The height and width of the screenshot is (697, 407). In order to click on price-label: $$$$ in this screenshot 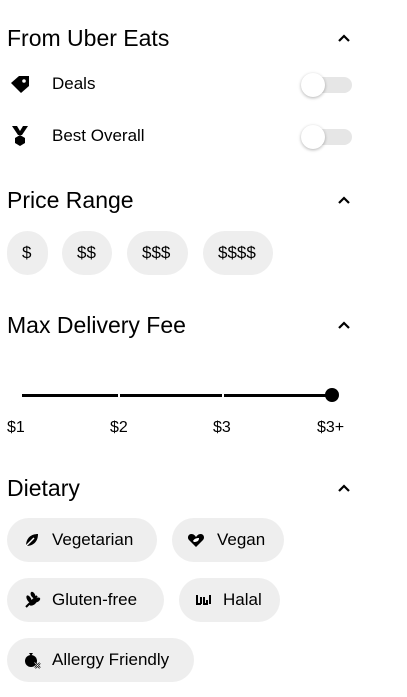, I will do `click(237, 252)`.